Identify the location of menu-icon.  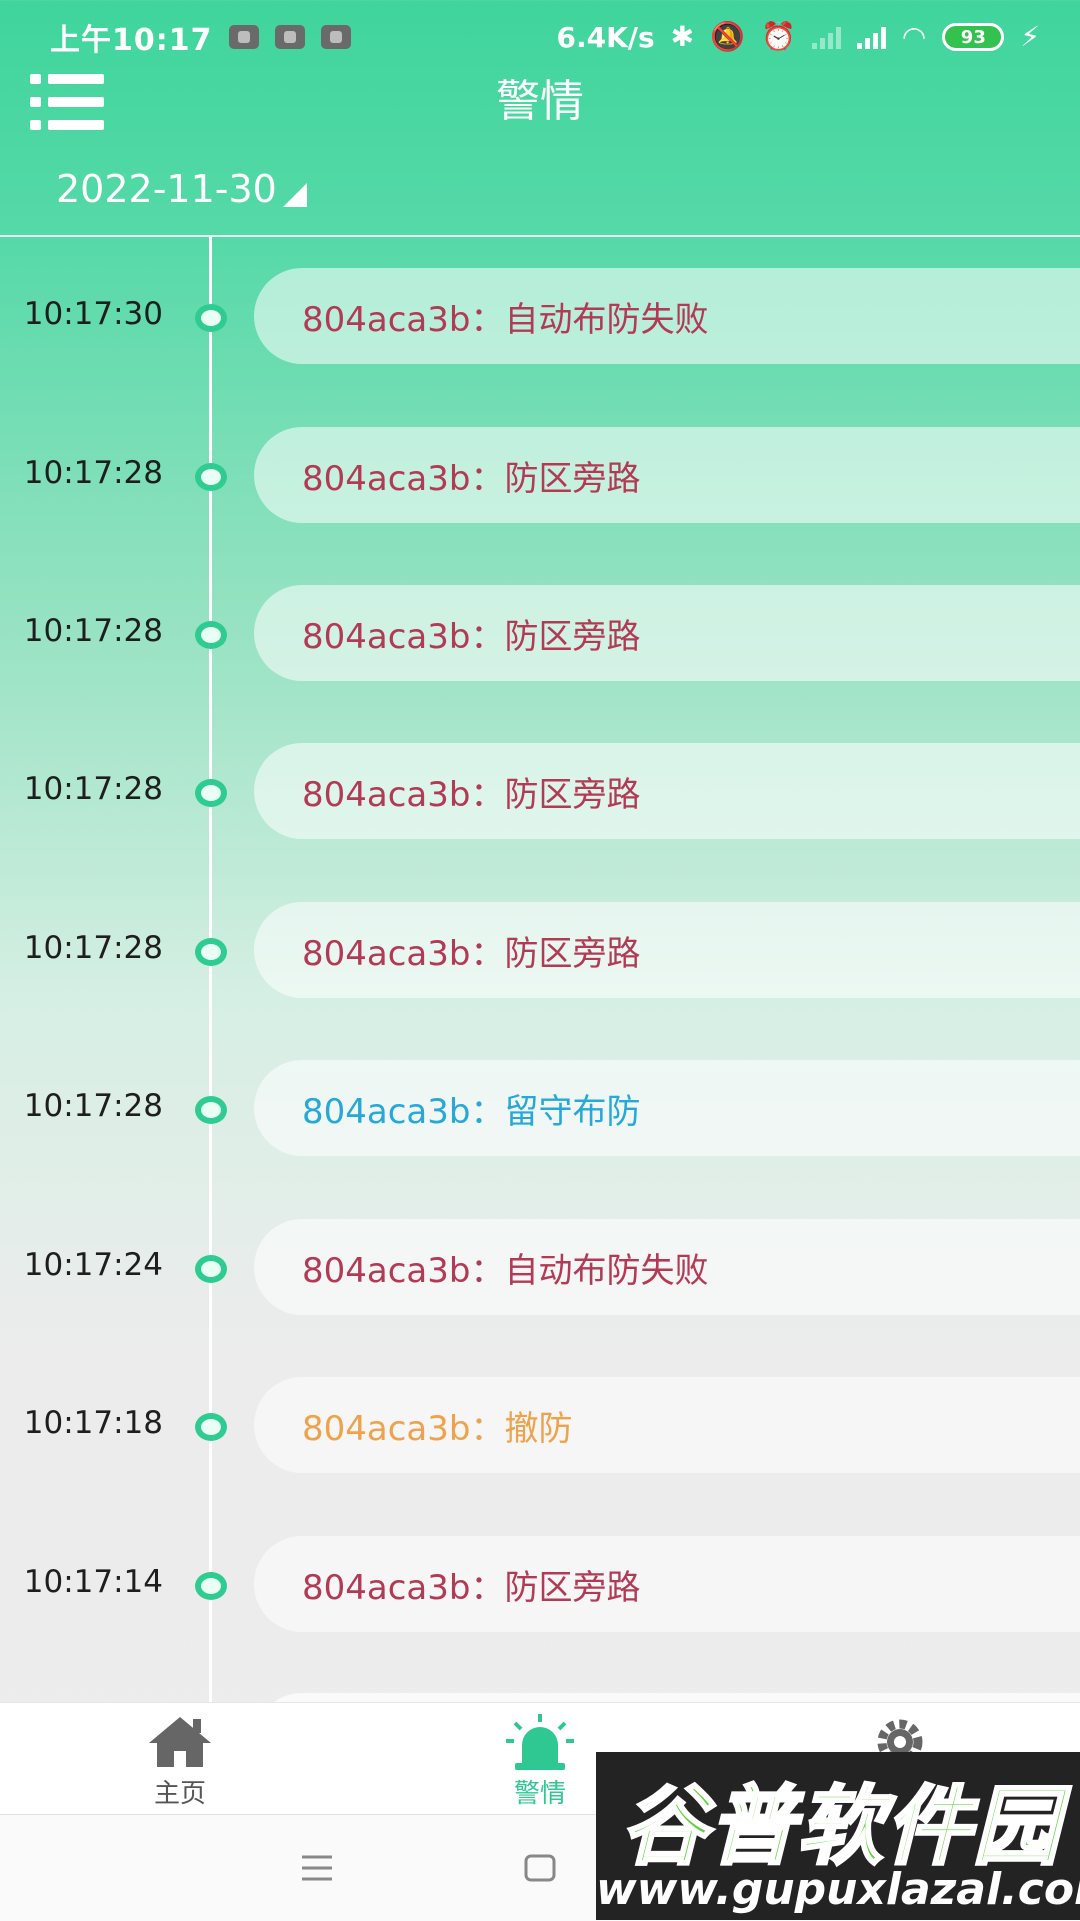
(317, 1868).